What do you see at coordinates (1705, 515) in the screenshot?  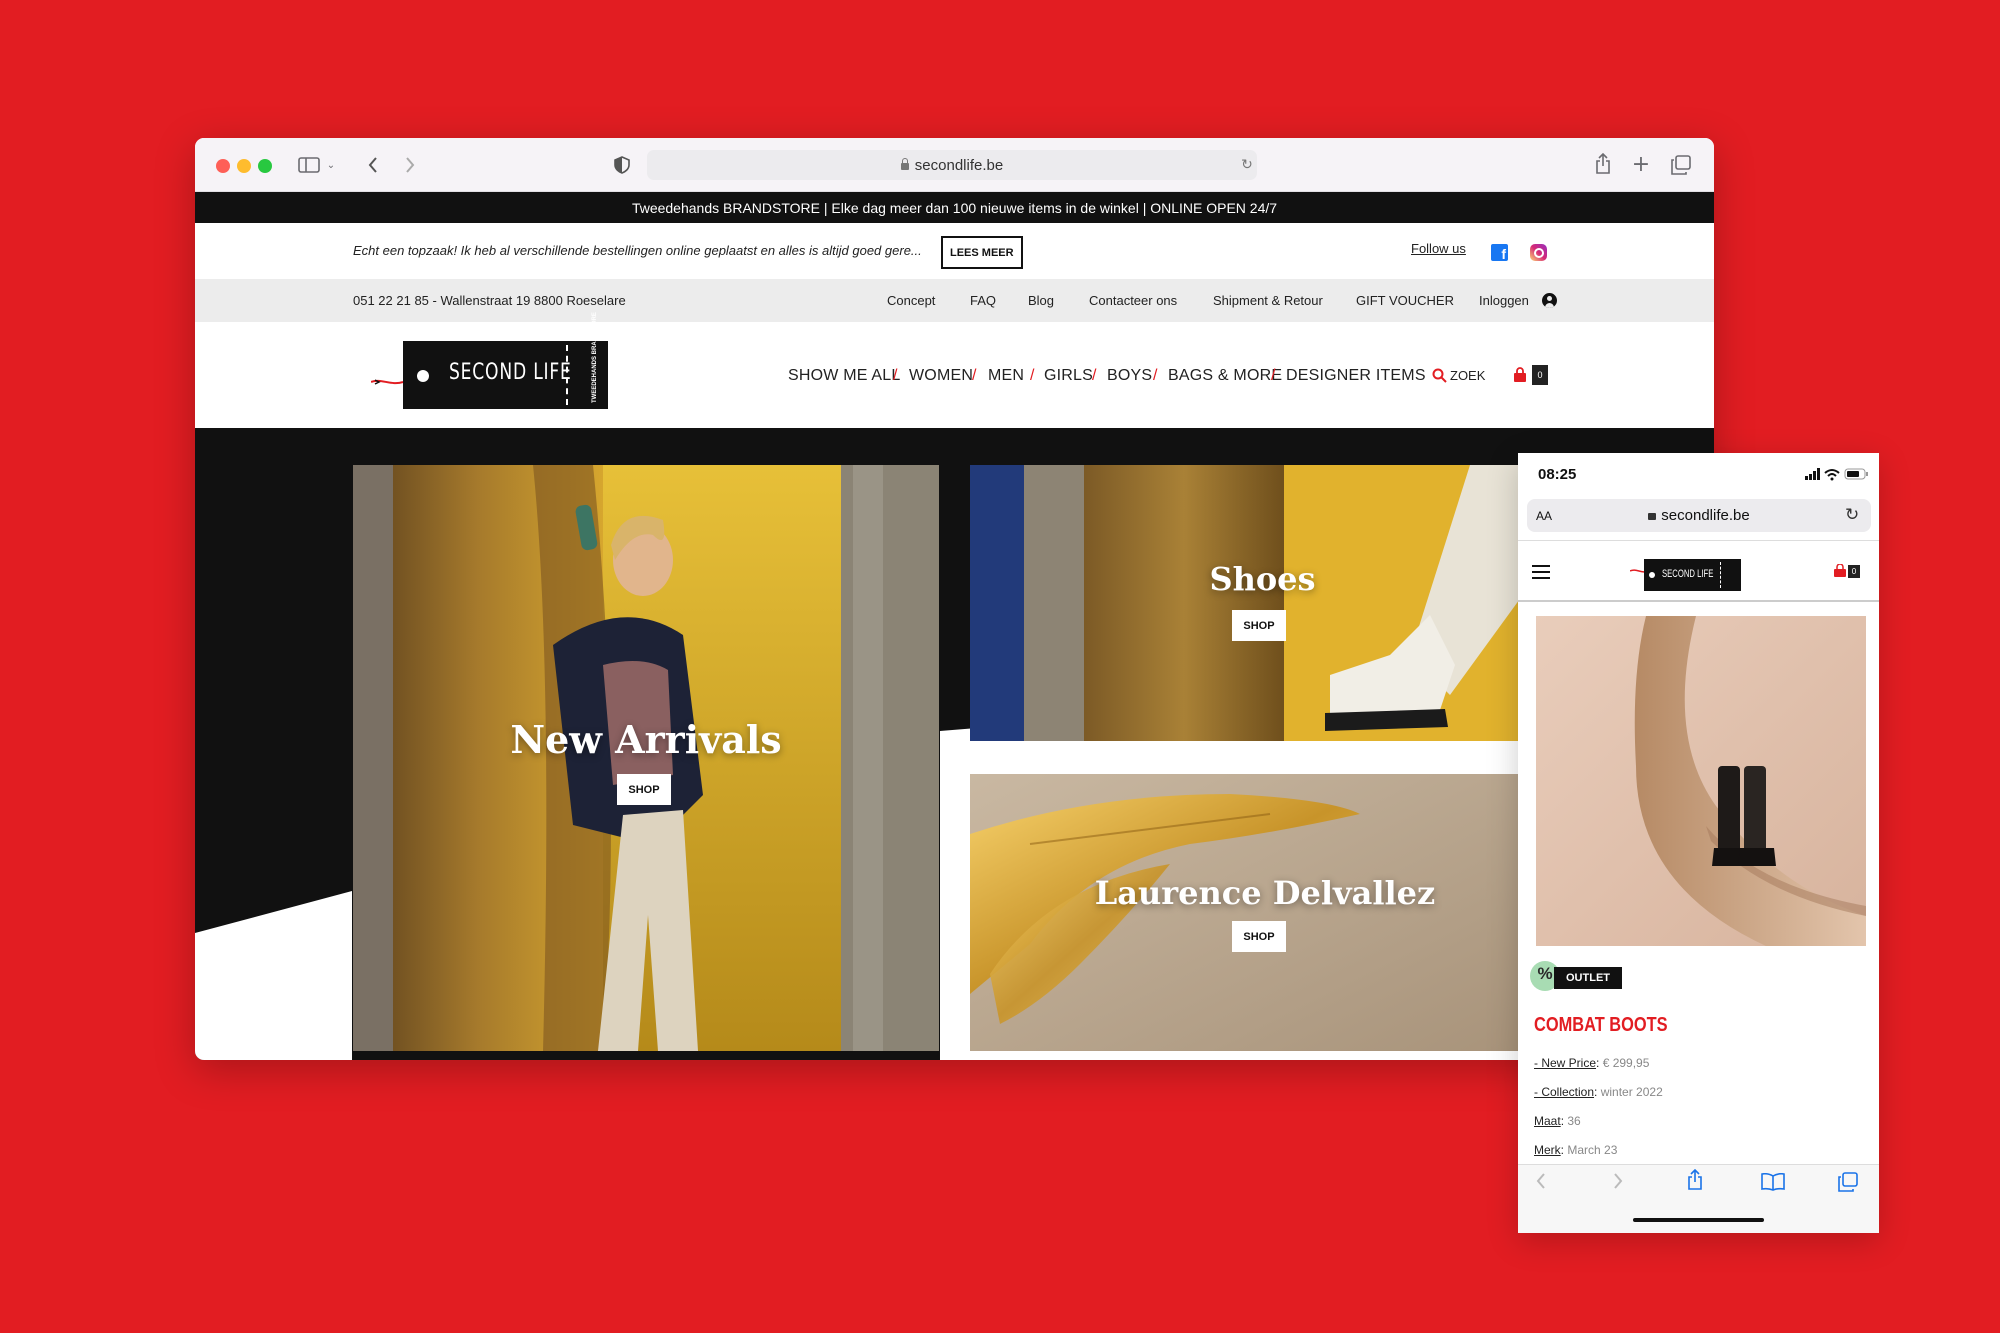 I see `phone-url: secondlife.be` at bounding box center [1705, 515].